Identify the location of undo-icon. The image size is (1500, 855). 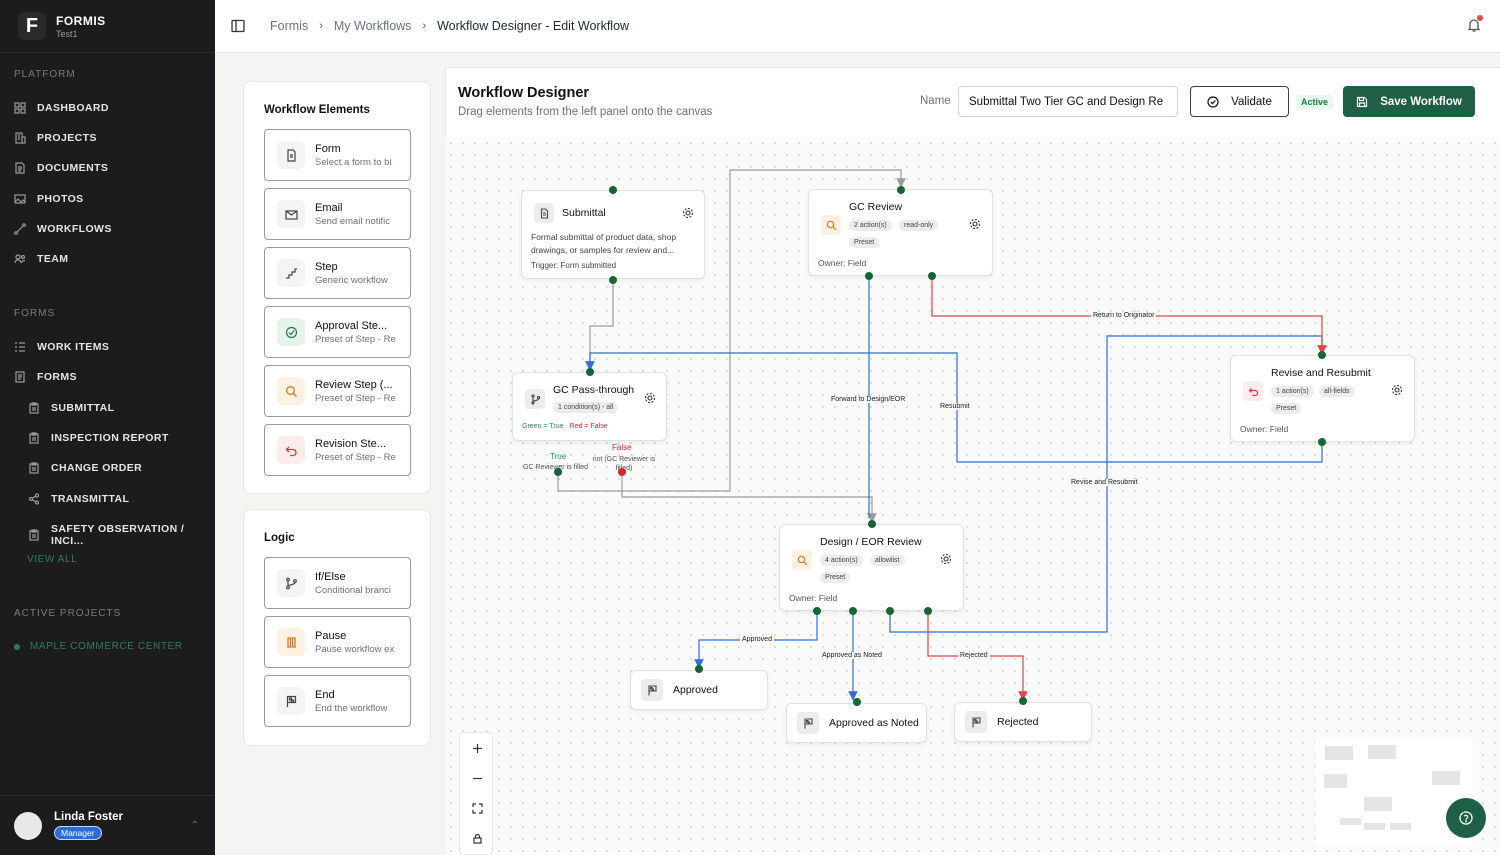
(1253, 391).